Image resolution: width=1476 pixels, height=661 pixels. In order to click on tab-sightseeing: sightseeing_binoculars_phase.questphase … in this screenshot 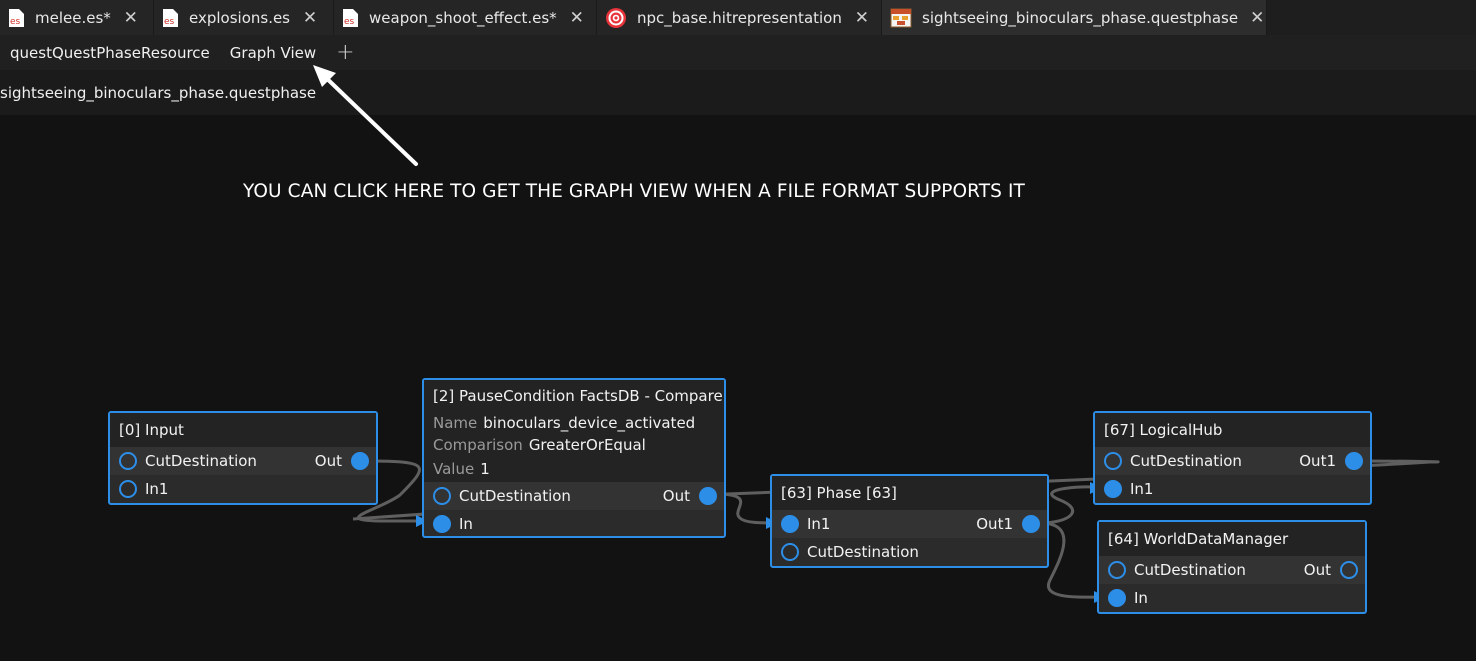, I will do `click(1074, 17)`.